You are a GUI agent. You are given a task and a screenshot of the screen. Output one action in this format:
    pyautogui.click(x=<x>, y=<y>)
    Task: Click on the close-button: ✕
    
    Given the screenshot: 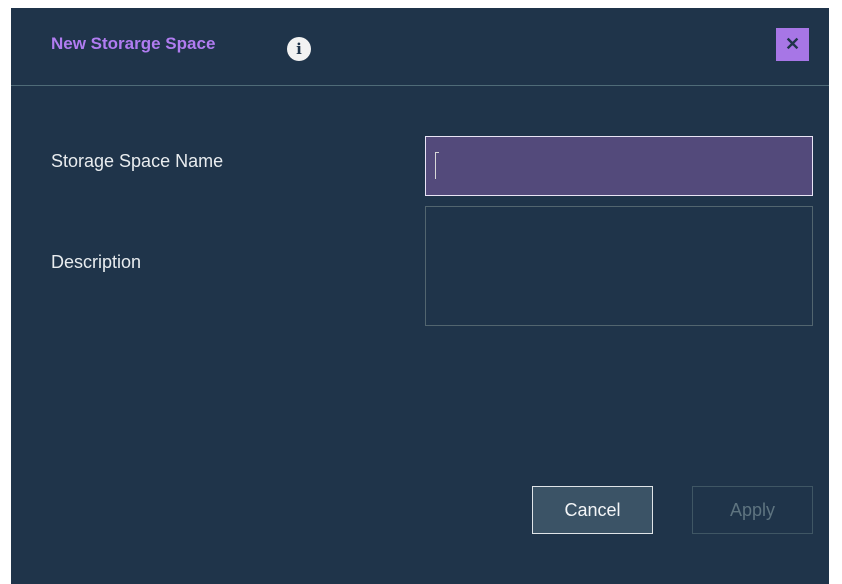 What is the action you would take?
    pyautogui.click(x=792, y=44)
    